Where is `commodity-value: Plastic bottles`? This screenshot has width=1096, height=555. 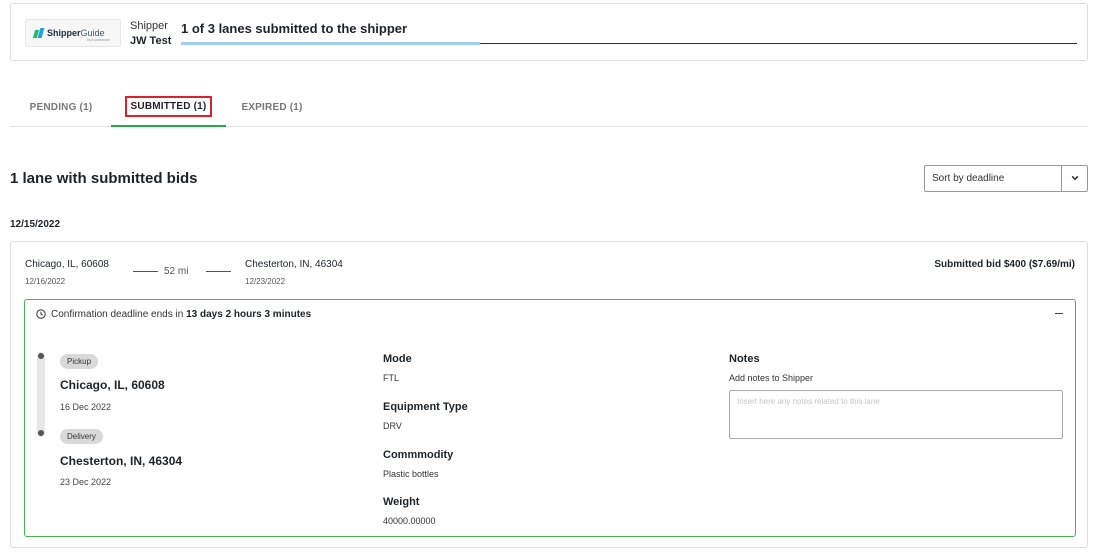
commodity-value: Plastic bottles is located at coordinates (411, 474).